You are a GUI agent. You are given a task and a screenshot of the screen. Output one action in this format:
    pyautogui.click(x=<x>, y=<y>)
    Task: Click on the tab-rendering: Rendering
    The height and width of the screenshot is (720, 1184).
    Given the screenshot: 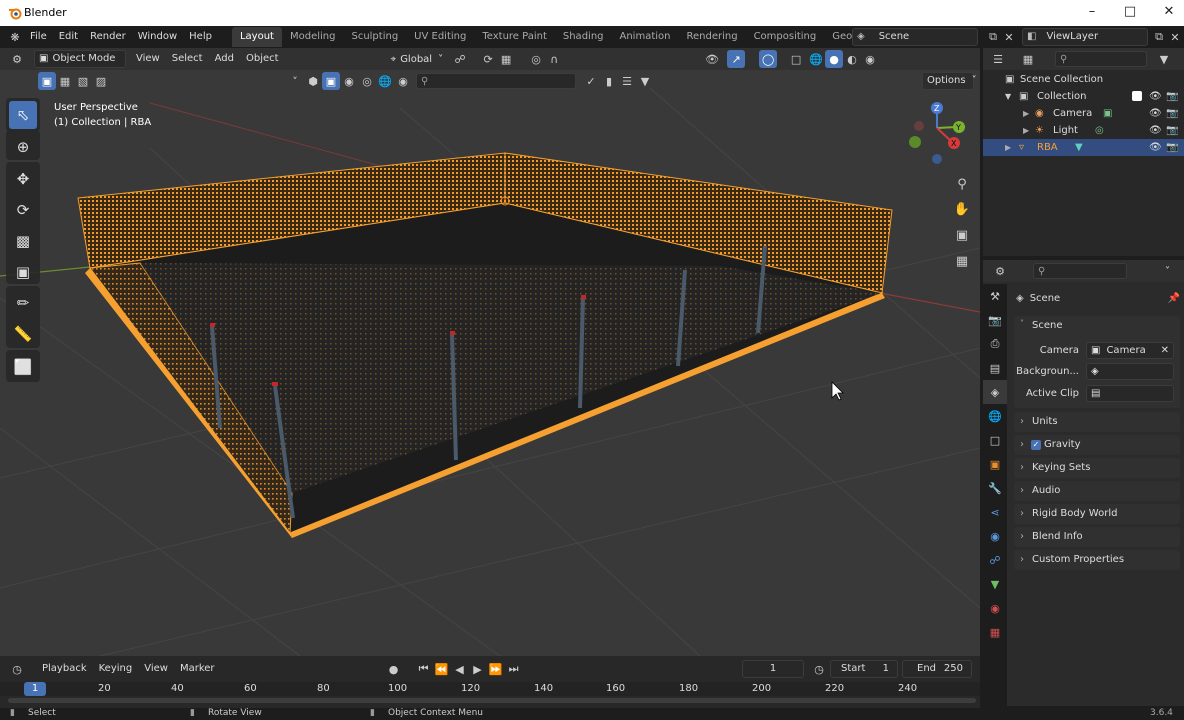 What is the action you would take?
    pyautogui.click(x=711, y=37)
    